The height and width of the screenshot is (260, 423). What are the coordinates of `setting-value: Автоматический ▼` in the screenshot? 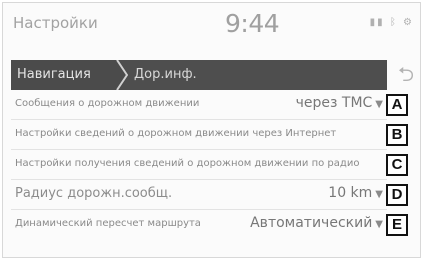 It's located at (316, 223).